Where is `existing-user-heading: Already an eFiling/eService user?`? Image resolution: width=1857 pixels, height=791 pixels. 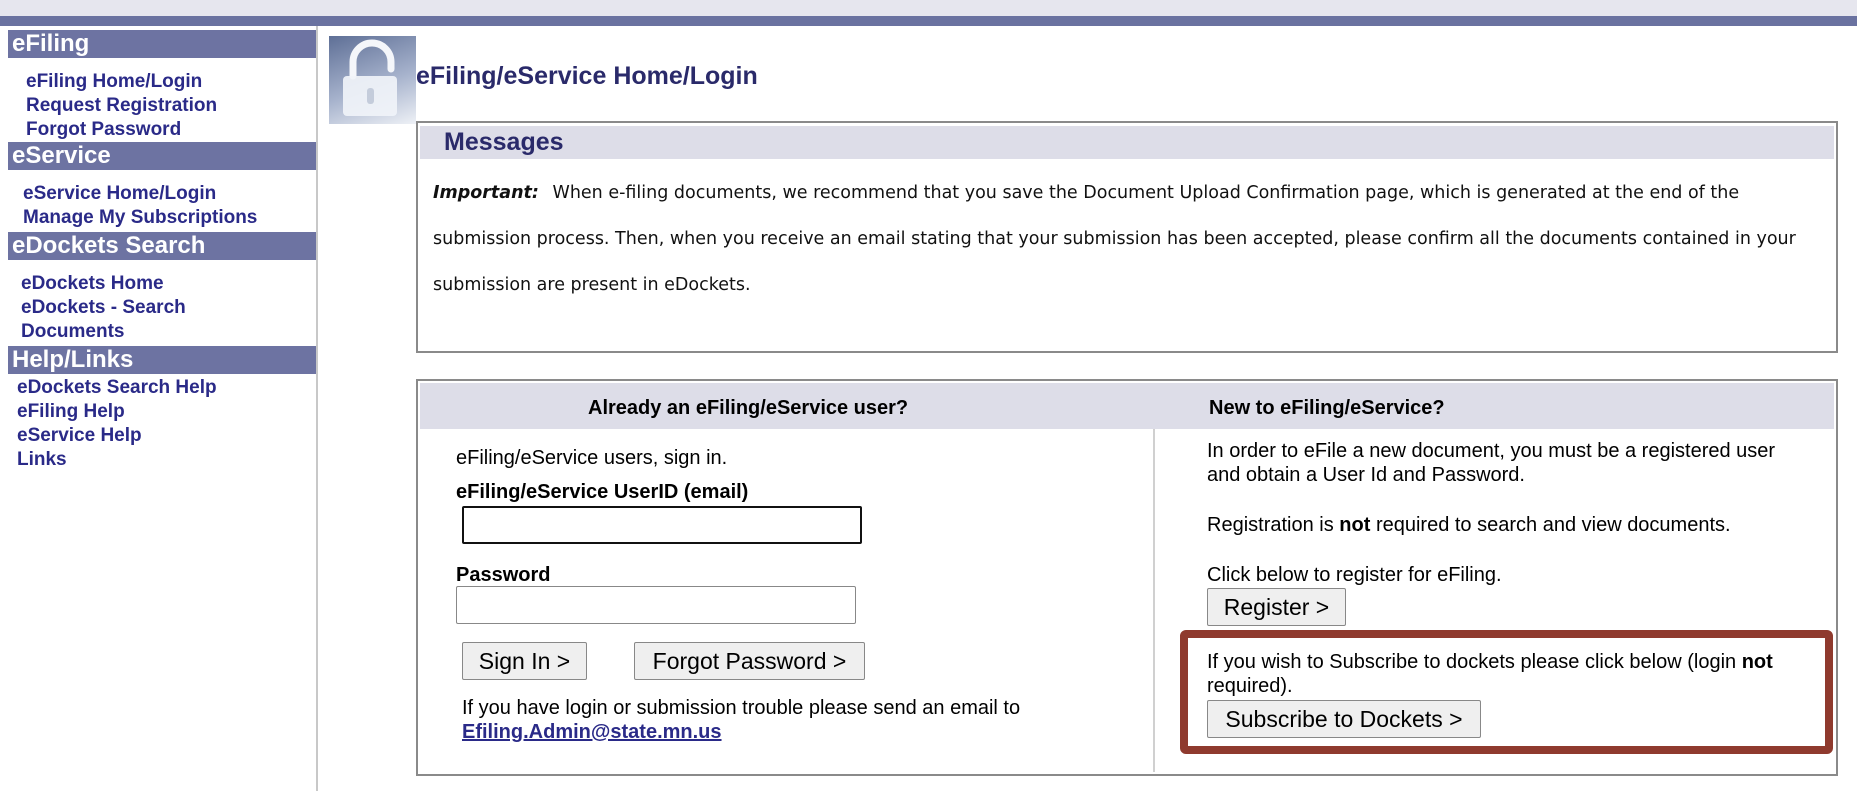 existing-user-heading: Already an eFiling/eService user? is located at coordinates (748, 408).